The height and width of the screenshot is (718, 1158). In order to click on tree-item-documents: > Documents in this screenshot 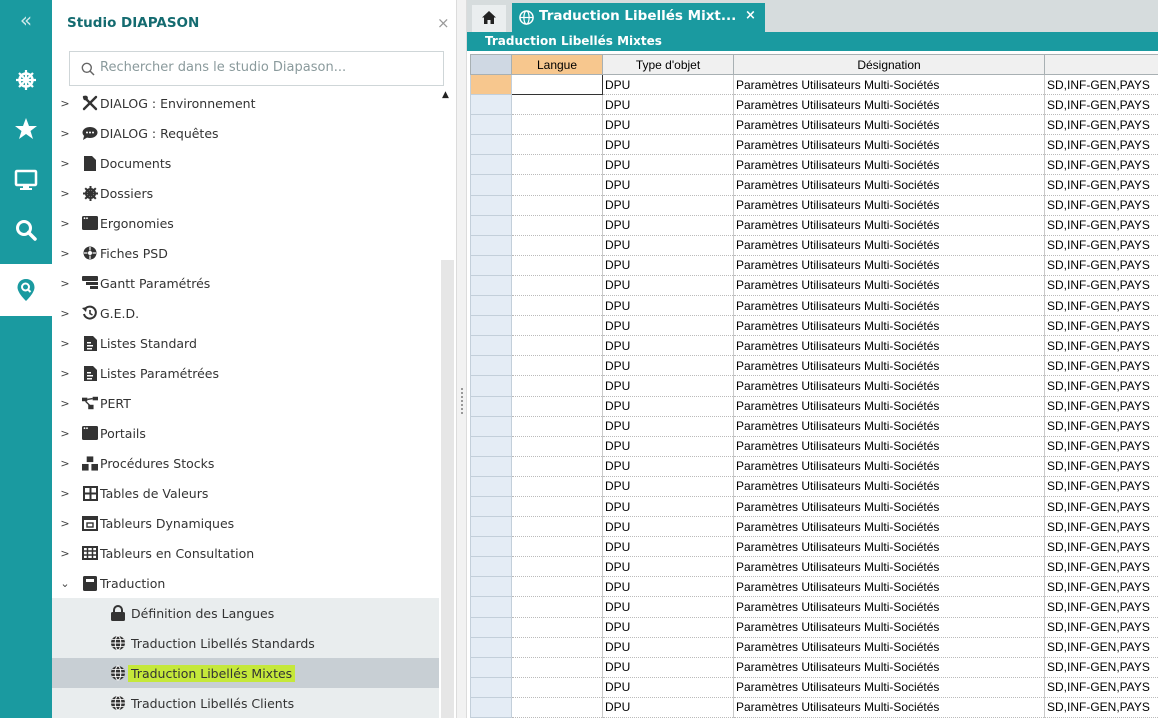, I will do `click(245, 163)`.